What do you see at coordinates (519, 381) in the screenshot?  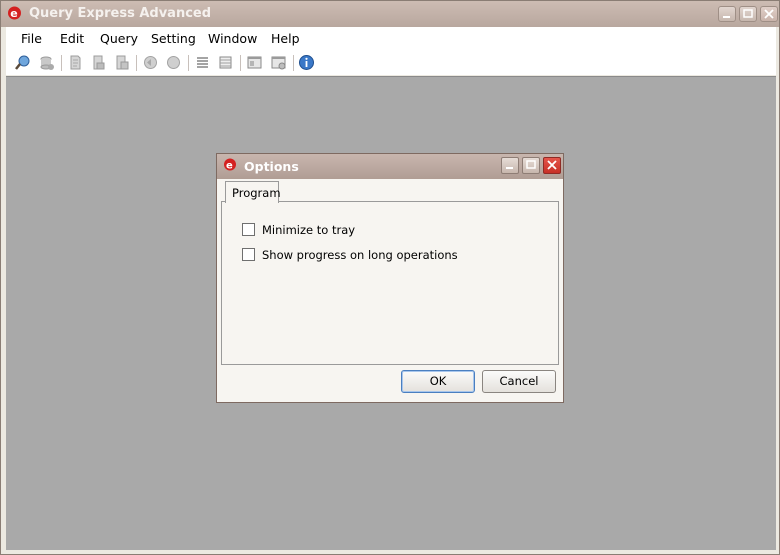 I see `cancel-button: Cancel` at bounding box center [519, 381].